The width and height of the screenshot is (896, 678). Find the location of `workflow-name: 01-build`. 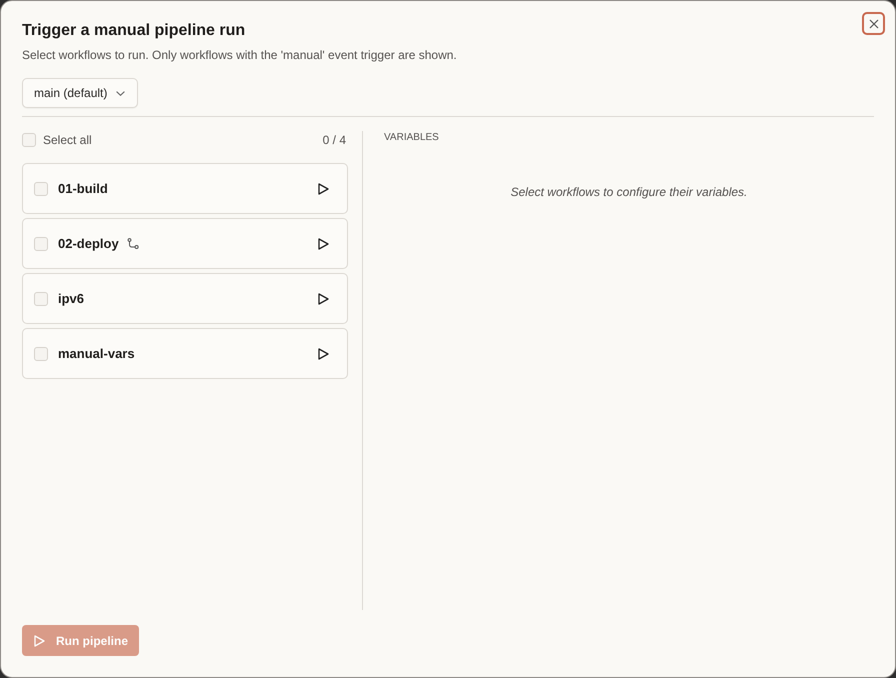

workflow-name: 01-build is located at coordinates (83, 188).